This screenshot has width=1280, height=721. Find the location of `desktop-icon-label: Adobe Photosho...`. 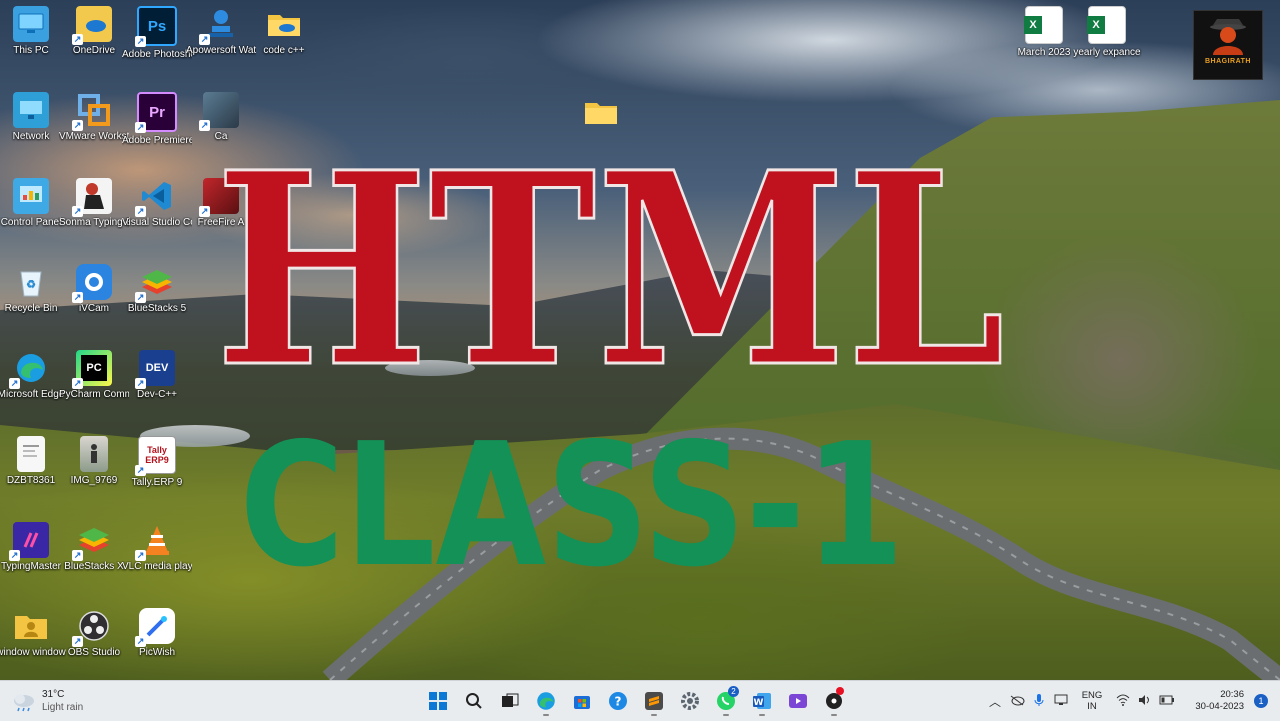

desktop-icon-label: Adobe Photosho... is located at coordinates (157, 54).